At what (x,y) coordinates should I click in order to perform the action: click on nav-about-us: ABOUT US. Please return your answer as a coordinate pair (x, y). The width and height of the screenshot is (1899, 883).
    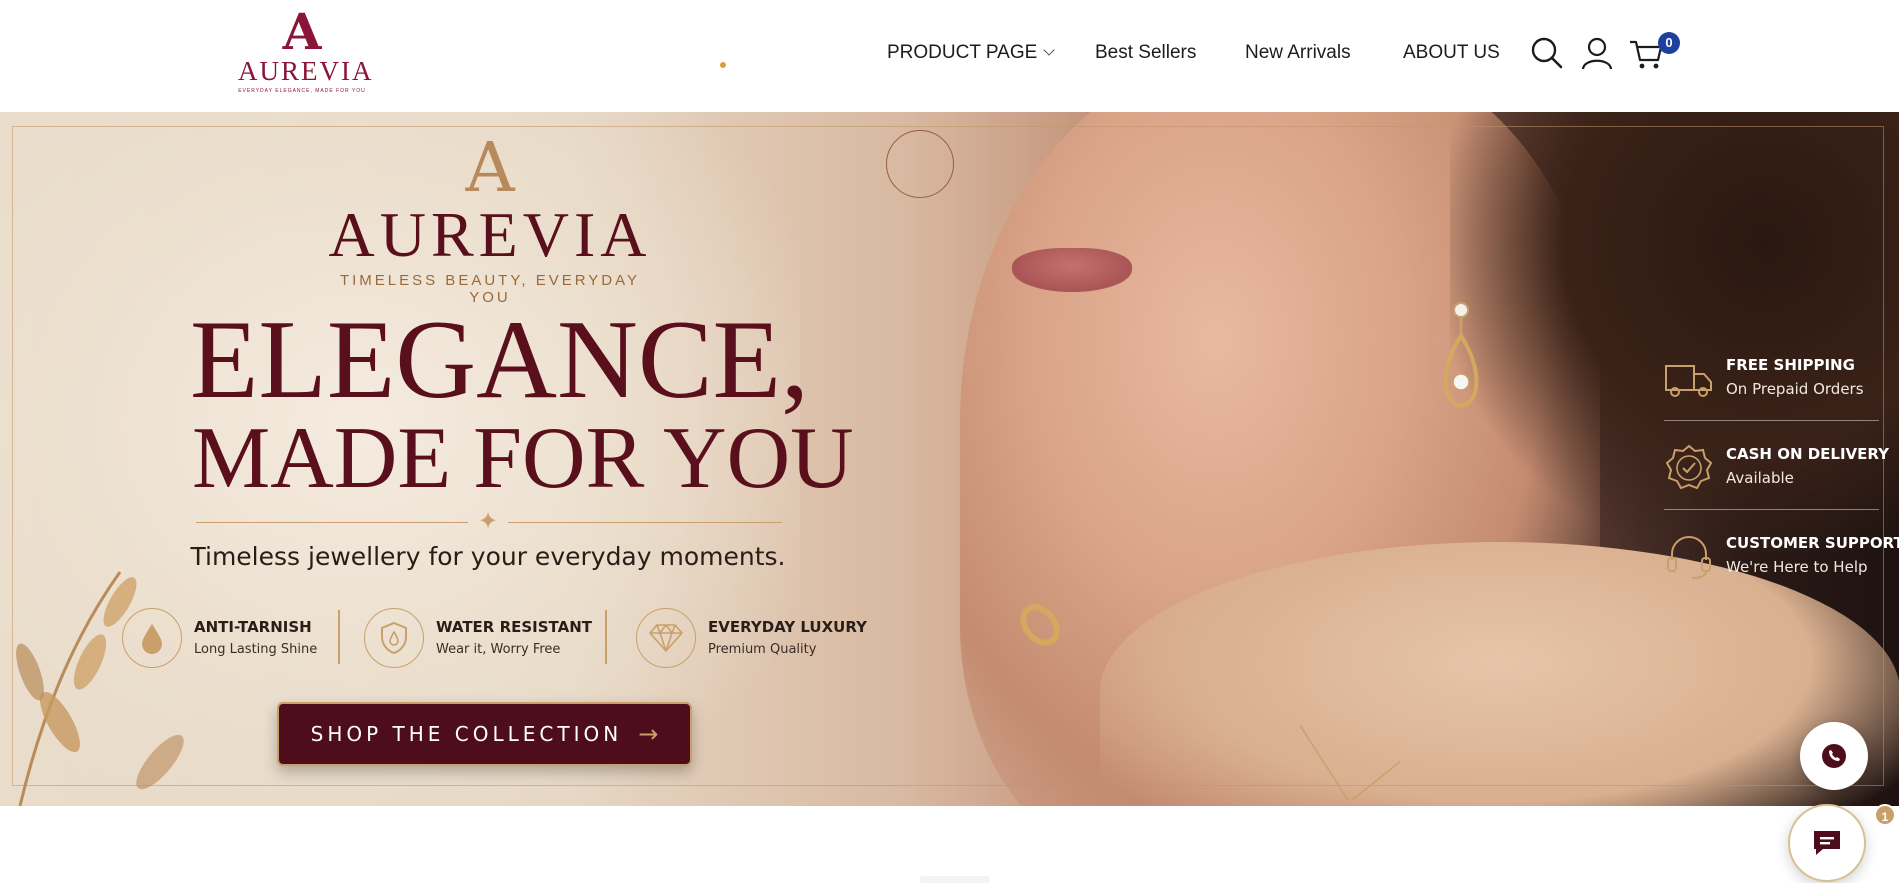
    Looking at the image, I should click on (1451, 53).